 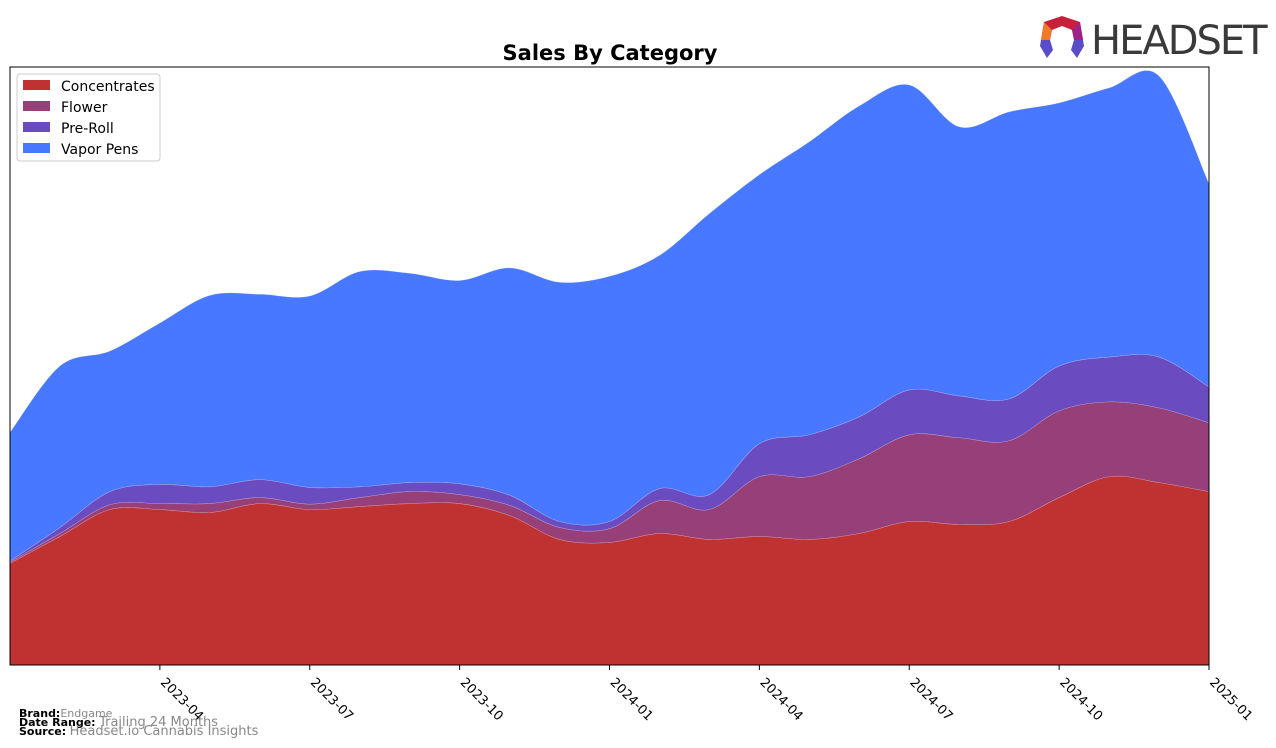 What do you see at coordinates (43, 731) in the screenshot?
I see `source-label: Source:` at bounding box center [43, 731].